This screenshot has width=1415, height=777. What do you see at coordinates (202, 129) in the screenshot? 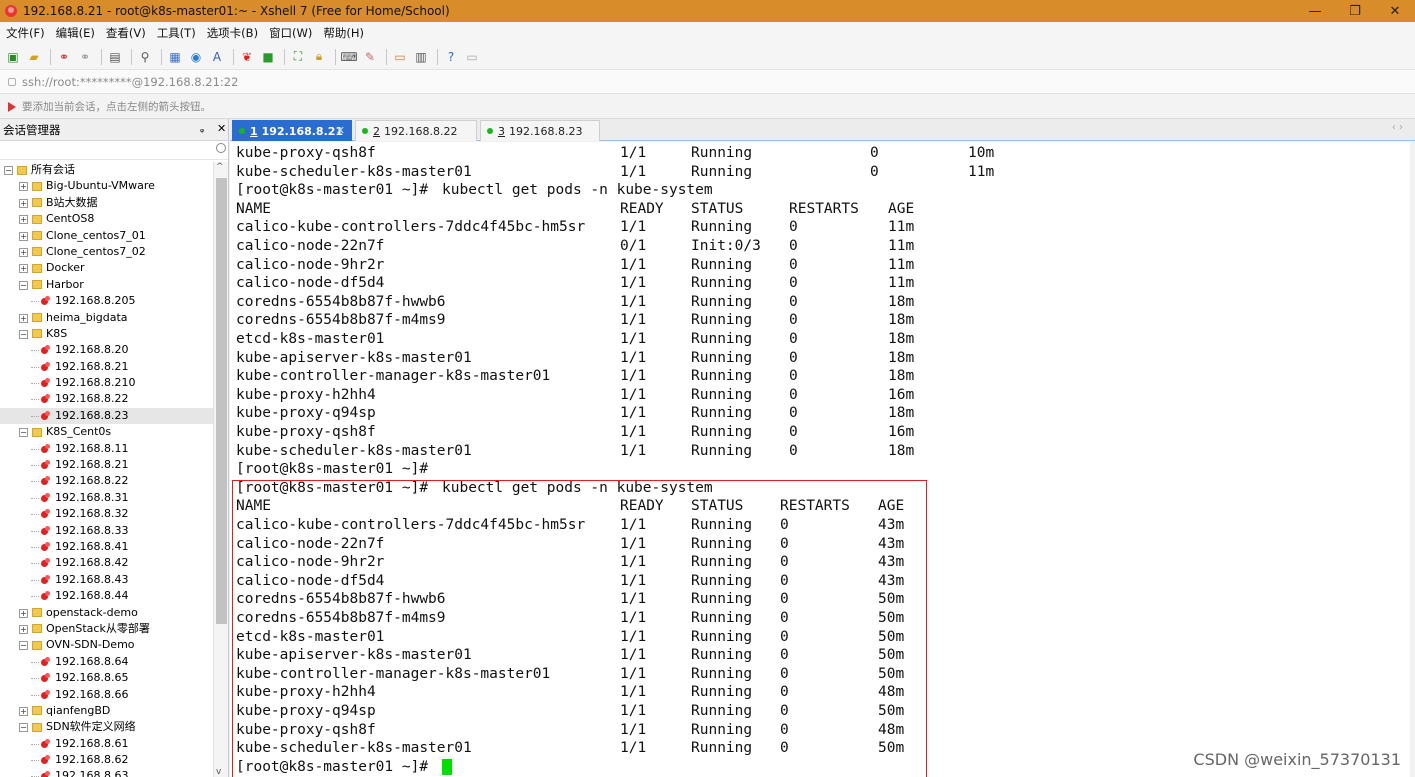
I see `pin-icon: ᵩ` at bounding box center [202, 129].